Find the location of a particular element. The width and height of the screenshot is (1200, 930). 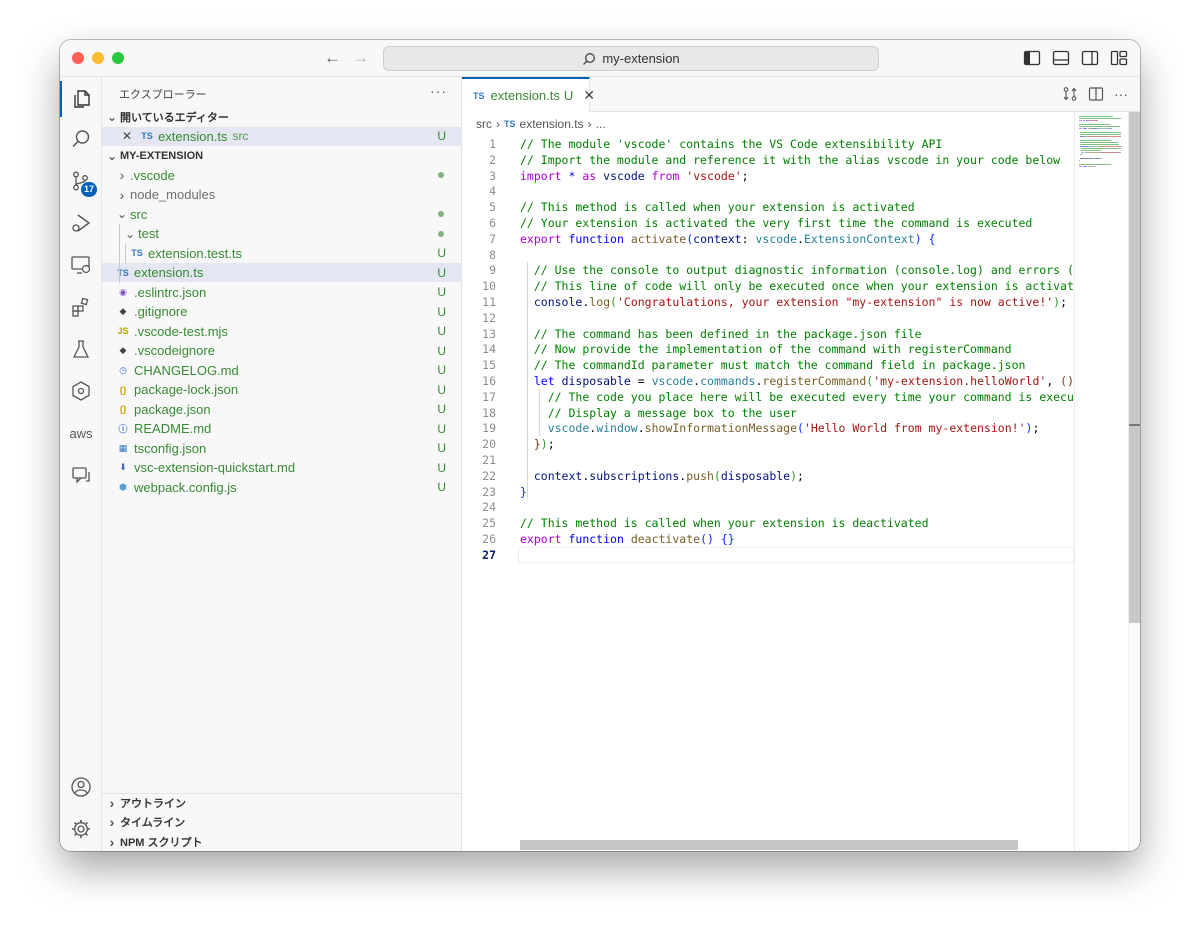

remote-explorer-activity is located at coordinates (81, 265).